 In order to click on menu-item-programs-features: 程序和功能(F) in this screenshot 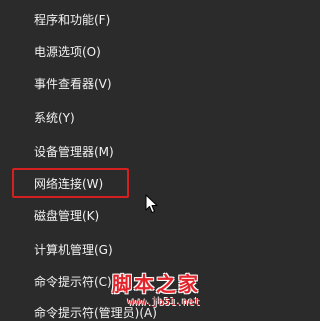, I will do `click(104, 20)`.